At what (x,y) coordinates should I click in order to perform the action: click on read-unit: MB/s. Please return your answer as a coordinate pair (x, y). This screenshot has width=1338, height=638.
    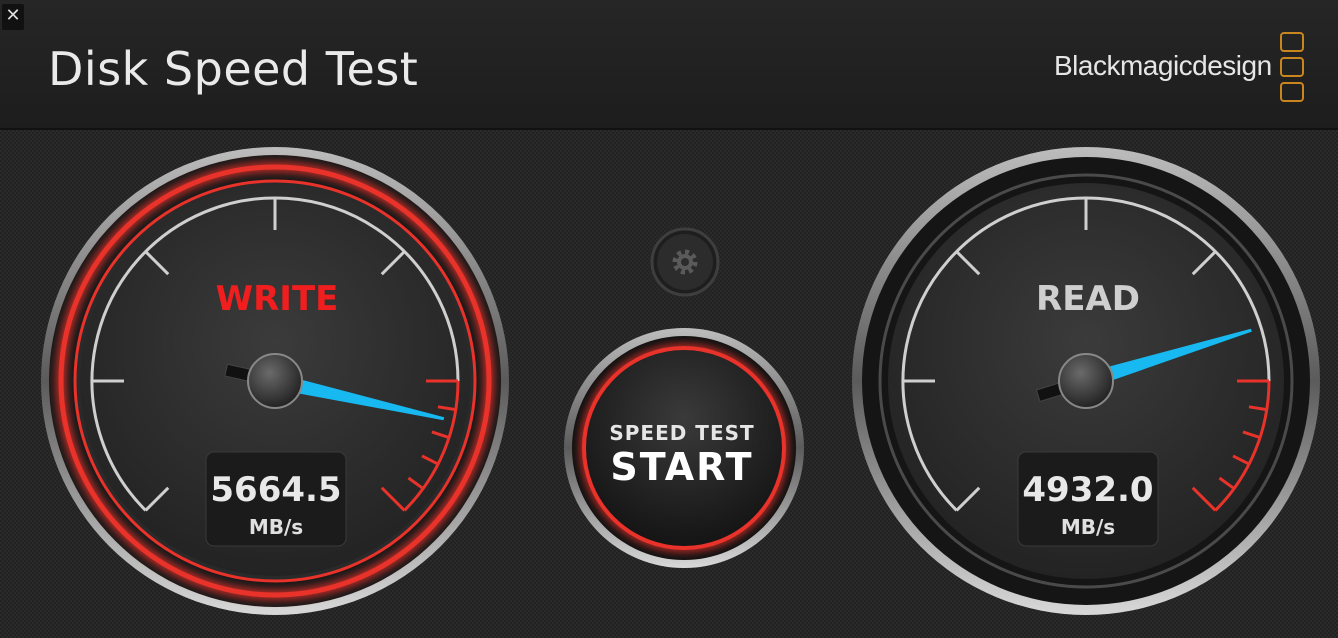
    Looking at the image, I should click on (1088, 527).